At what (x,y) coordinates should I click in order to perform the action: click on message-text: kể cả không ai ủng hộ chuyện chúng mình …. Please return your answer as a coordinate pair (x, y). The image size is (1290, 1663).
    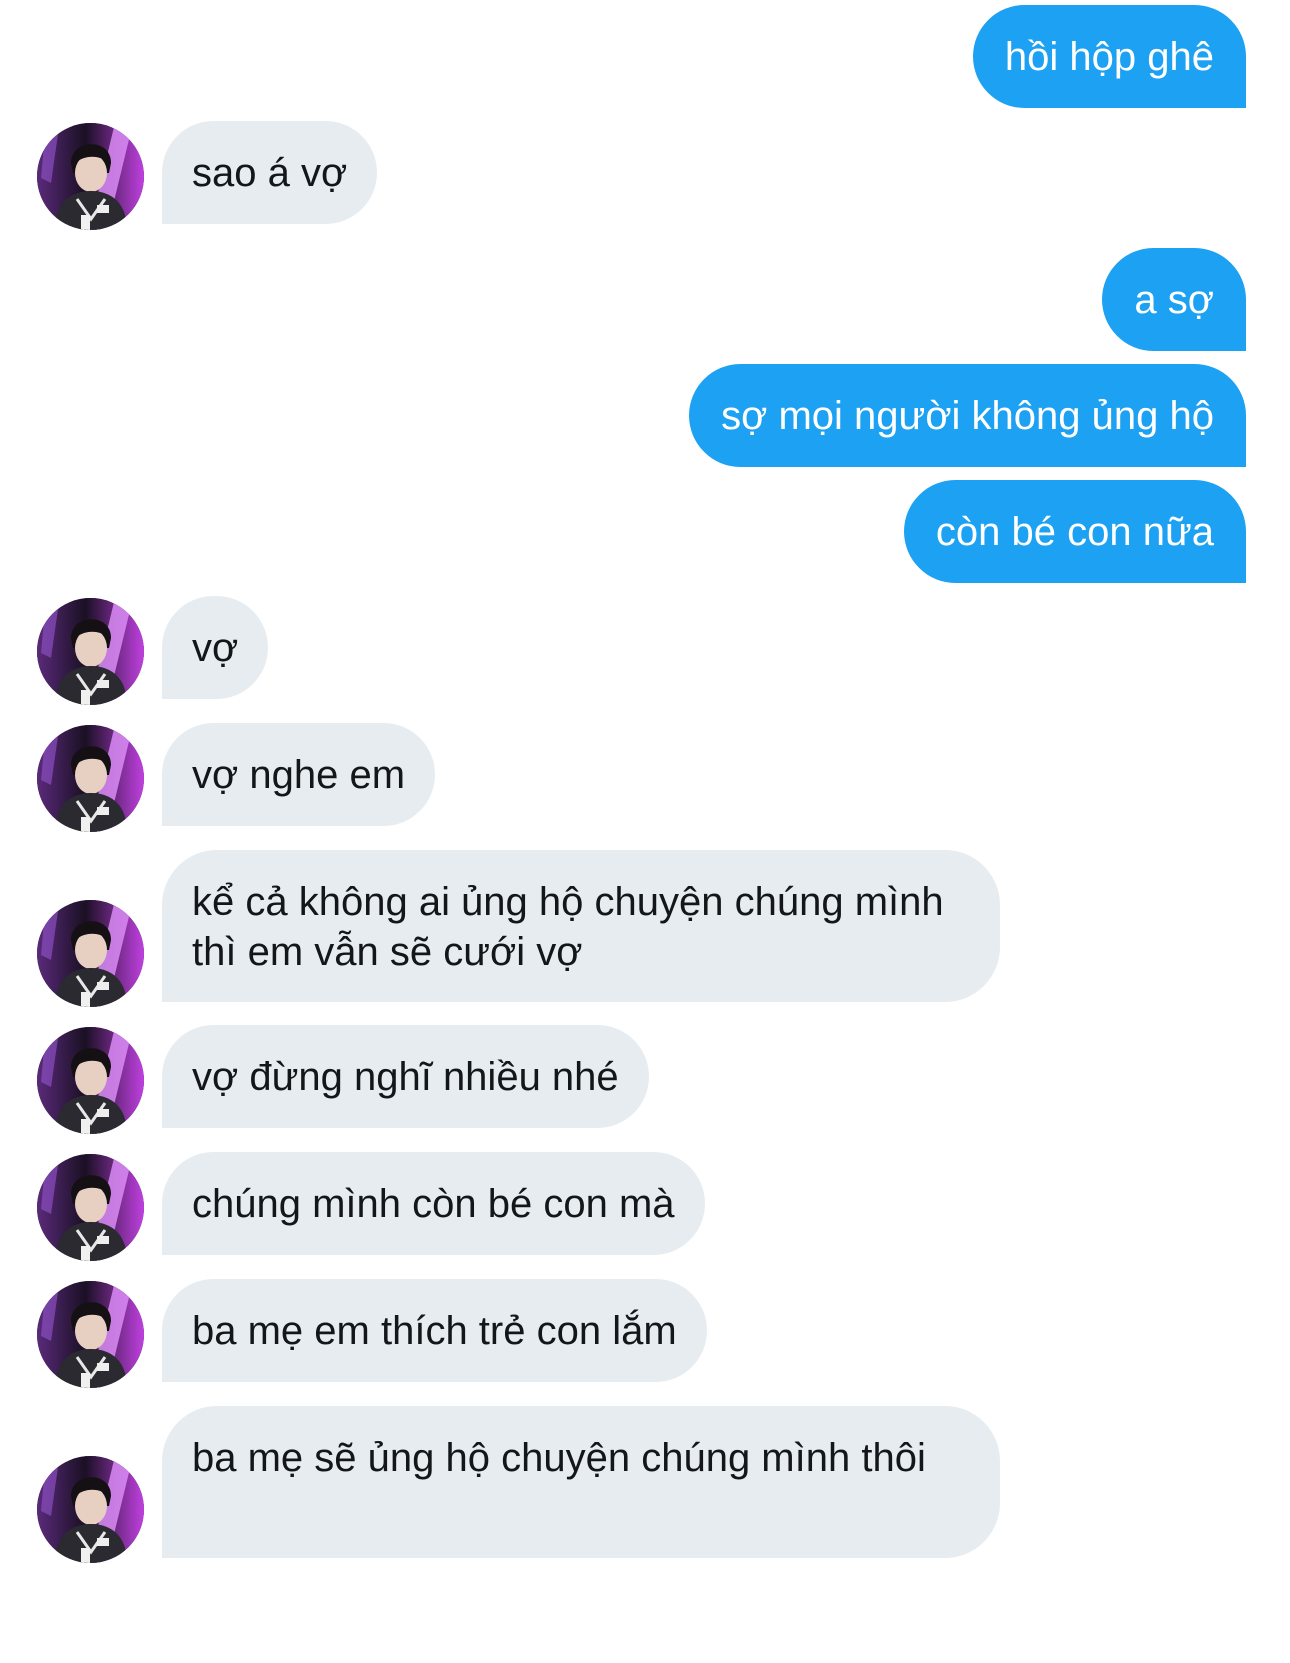
    Looking at the image, I should click on (568, 927).